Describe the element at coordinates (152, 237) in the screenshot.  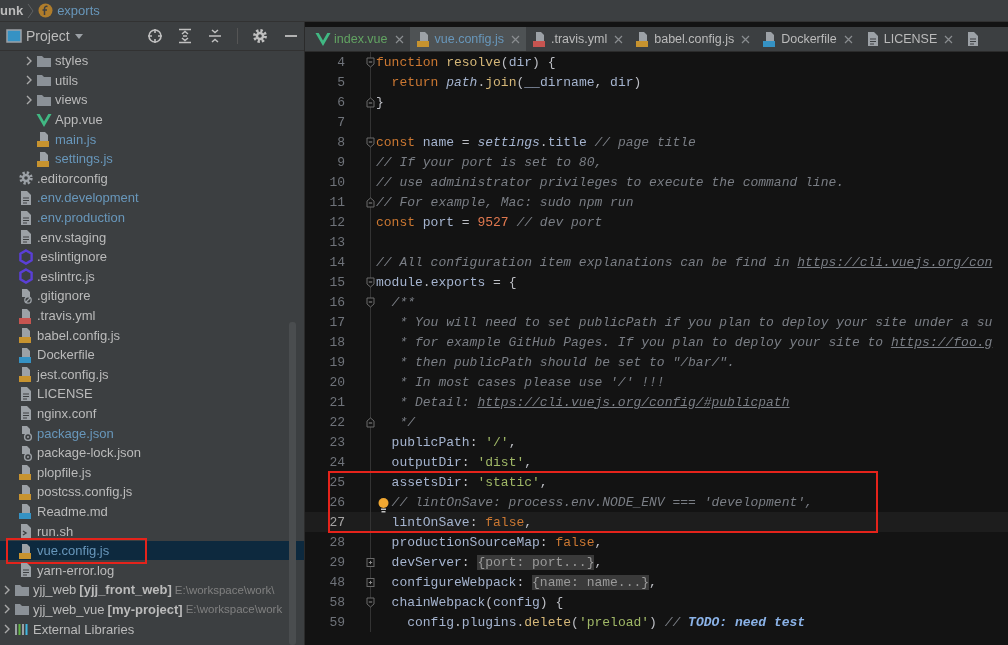
I see `tree-item: .env.staging` at that location.